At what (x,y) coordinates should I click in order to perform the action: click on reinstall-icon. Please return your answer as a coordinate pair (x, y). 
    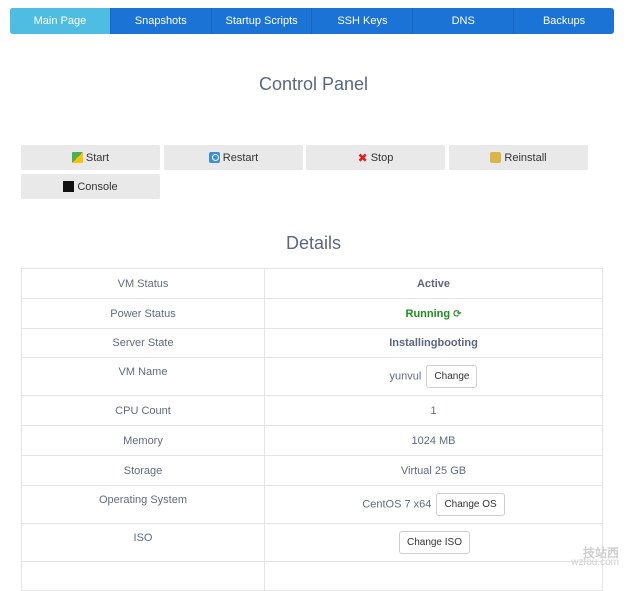
    Looking at the image, I should click on (496, 157).